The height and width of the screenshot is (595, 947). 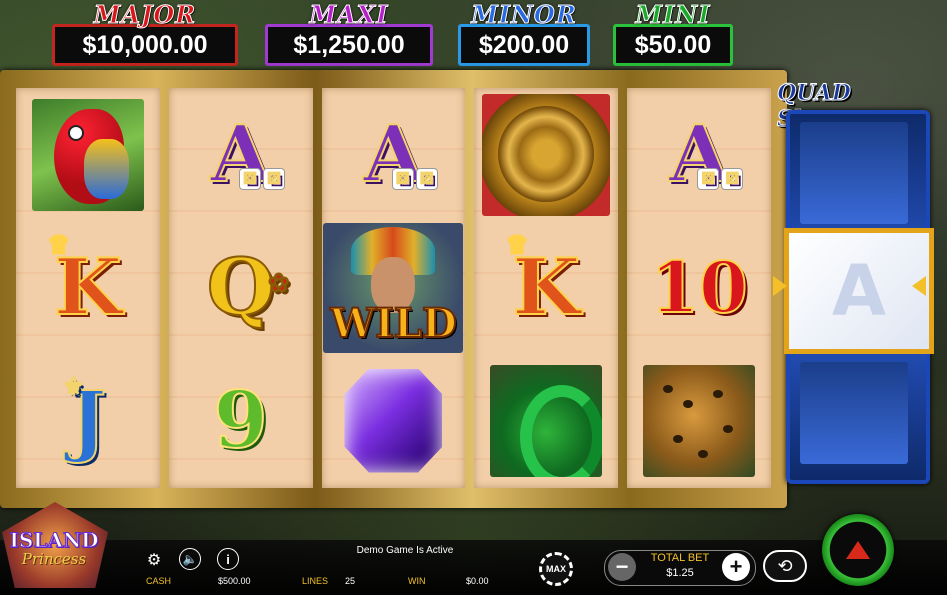 I want to click on symbol-q-letter: Q, so click(x=241, y=287).